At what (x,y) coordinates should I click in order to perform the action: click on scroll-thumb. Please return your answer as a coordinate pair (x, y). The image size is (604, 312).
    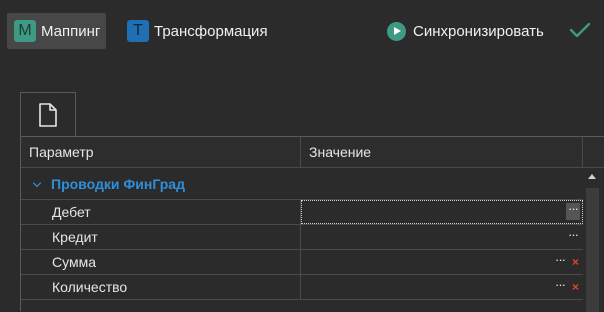
    Looking at the image, I should click on (592, 250).